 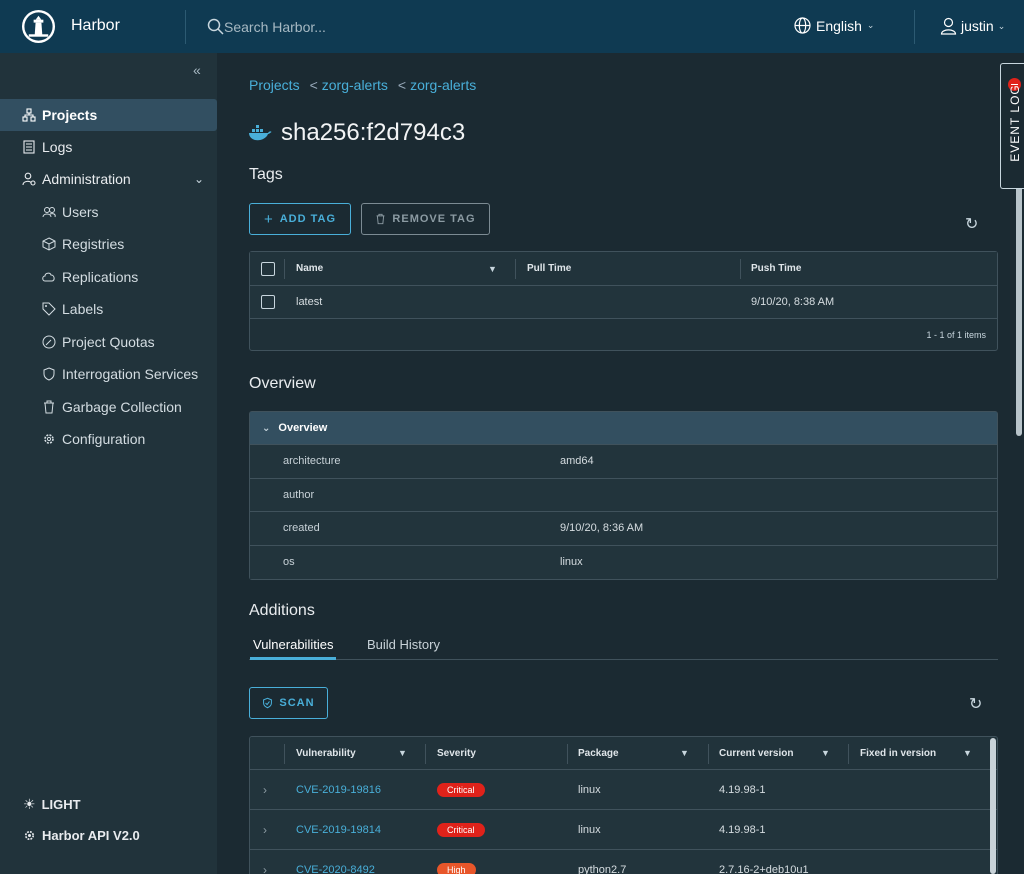 I want to click on additions-tabs: Vulnerabilities Build History, so click(x=623, y=648).